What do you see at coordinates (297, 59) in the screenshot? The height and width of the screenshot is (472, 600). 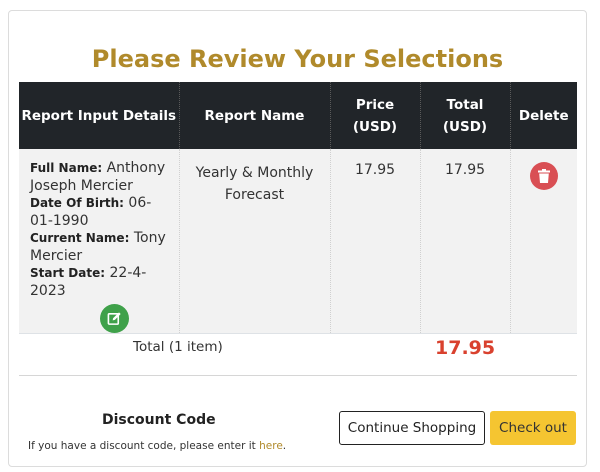 I see `page-title: Please Review Your Selections` at bounding box center [297, 59].